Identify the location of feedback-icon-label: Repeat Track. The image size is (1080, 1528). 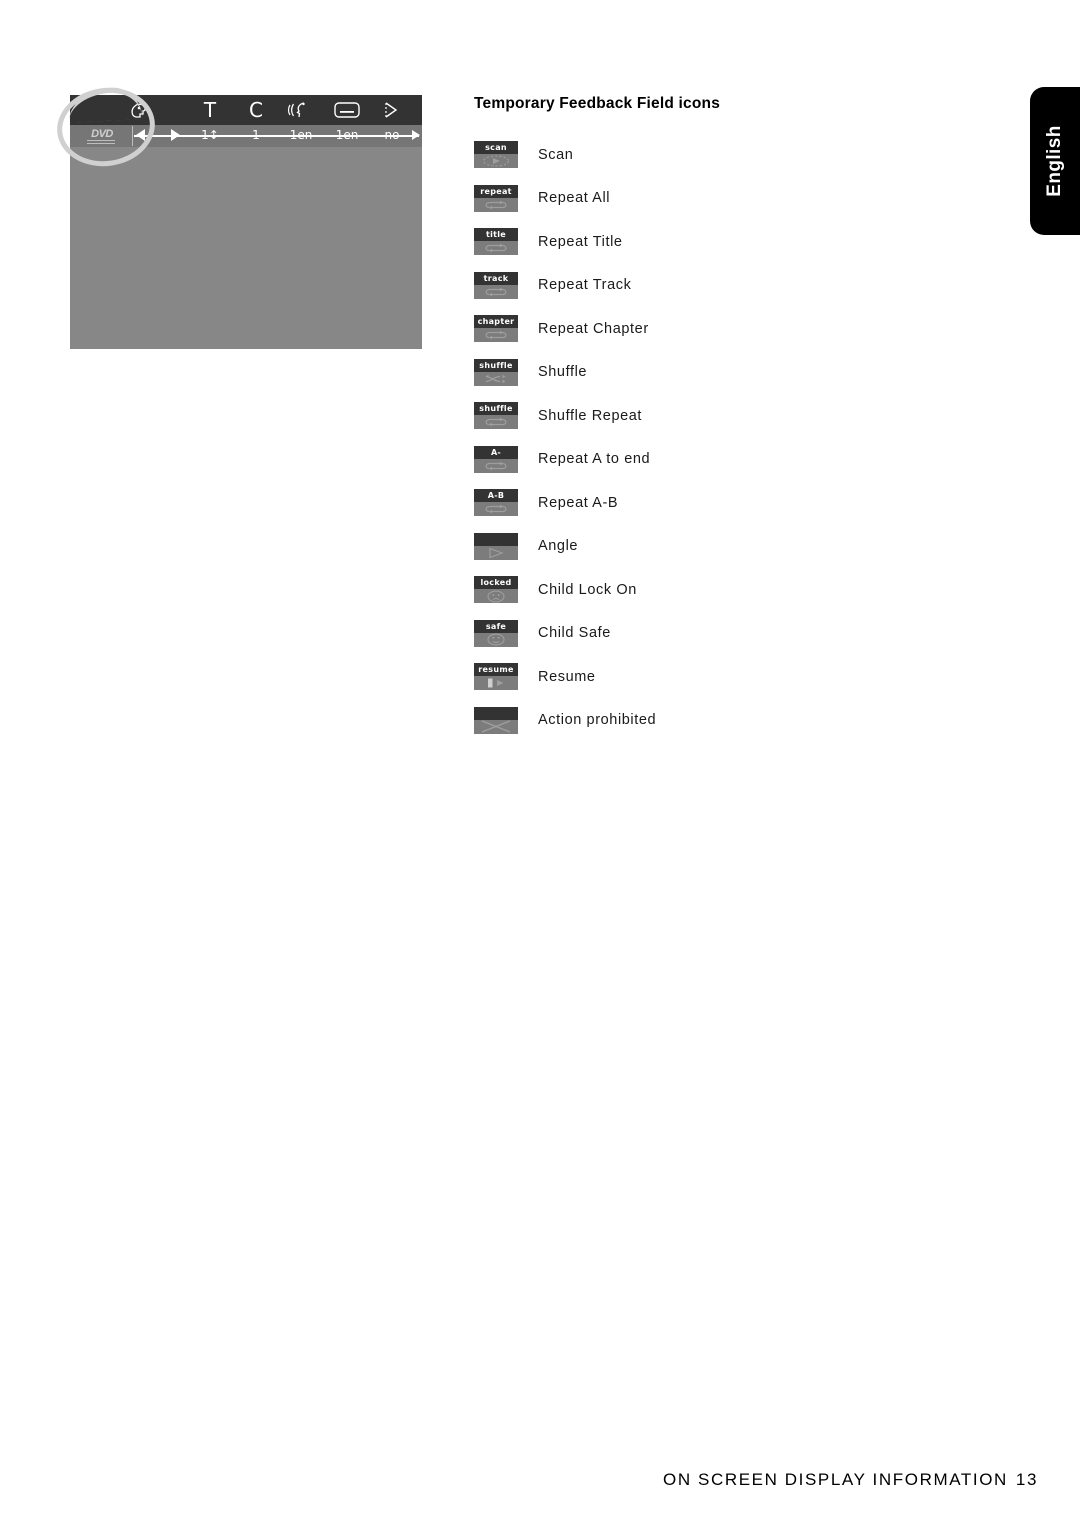
(585, 285).